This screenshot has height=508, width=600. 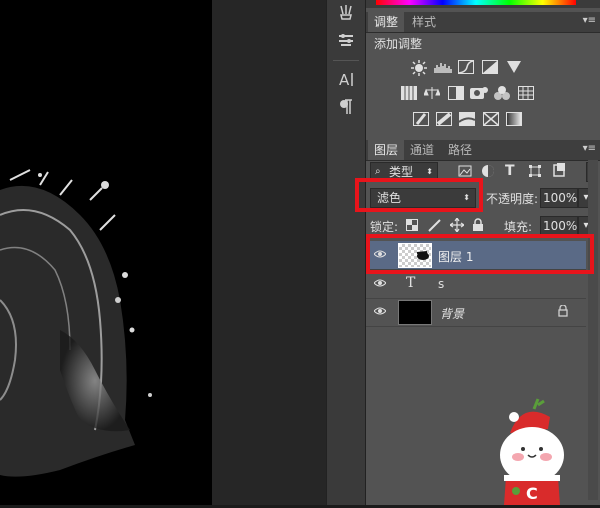 I want to click on svg-text: A, so click(x=344, y=79).